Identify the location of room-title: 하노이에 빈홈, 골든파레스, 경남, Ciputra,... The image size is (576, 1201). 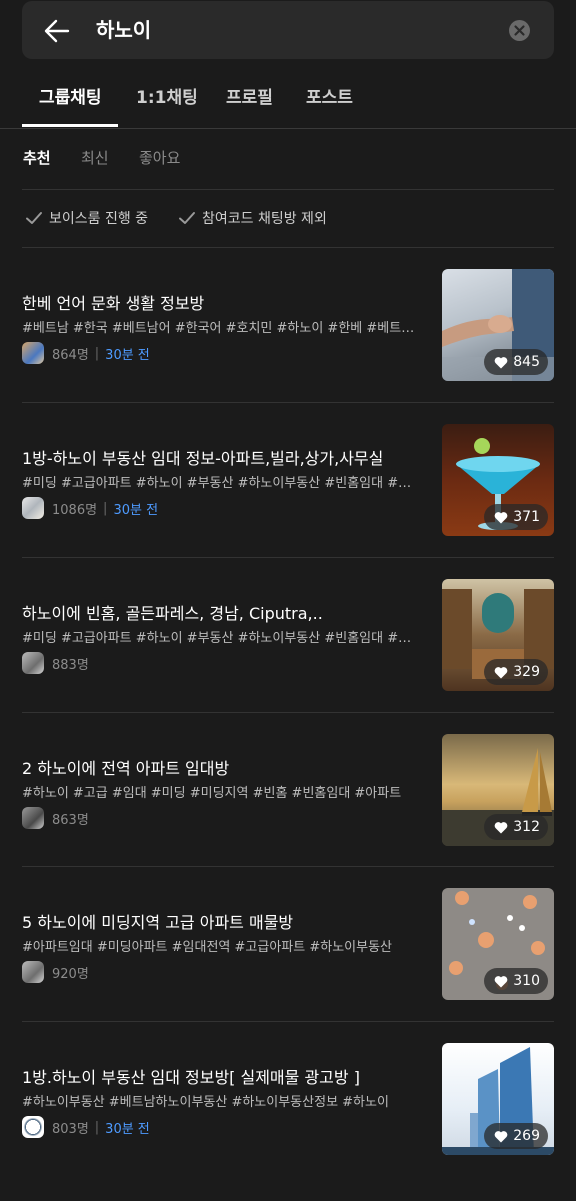
(172, 613).